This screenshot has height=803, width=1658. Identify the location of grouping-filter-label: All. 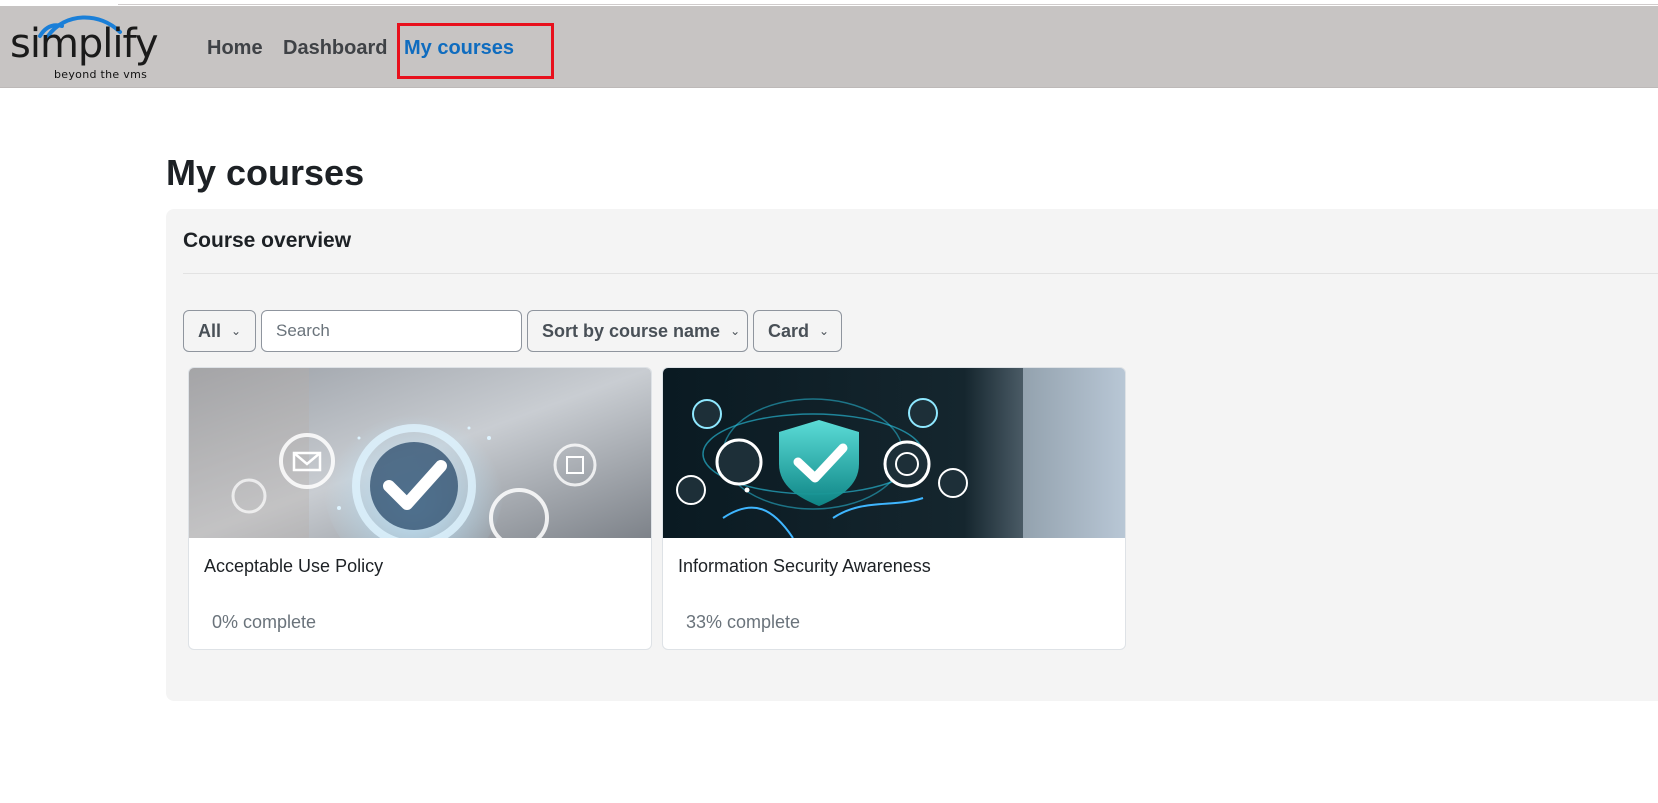
(210, 330).